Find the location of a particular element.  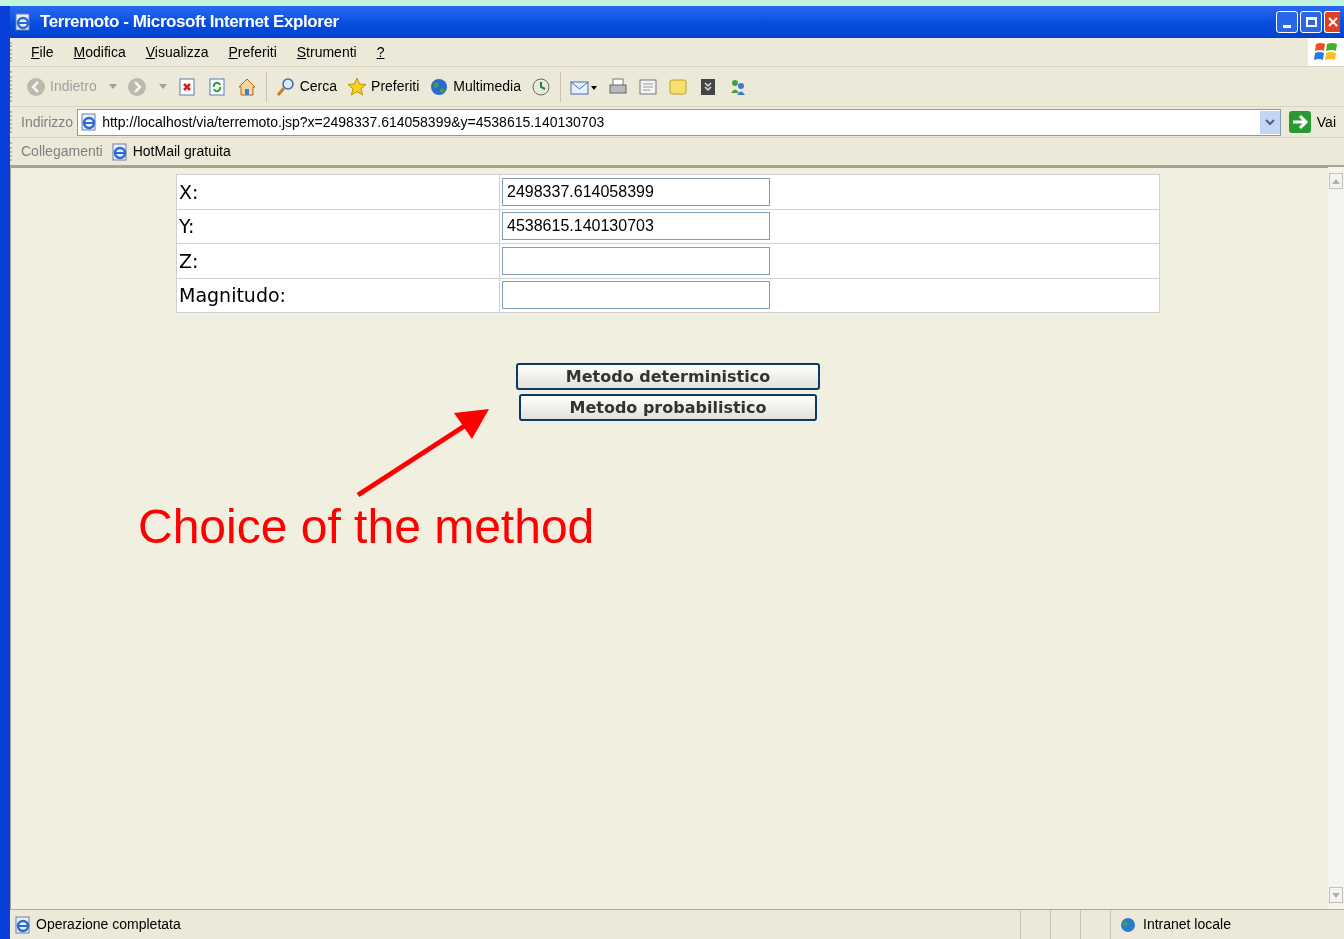

chevron-down-icon is located at coordinates (1269, 122).